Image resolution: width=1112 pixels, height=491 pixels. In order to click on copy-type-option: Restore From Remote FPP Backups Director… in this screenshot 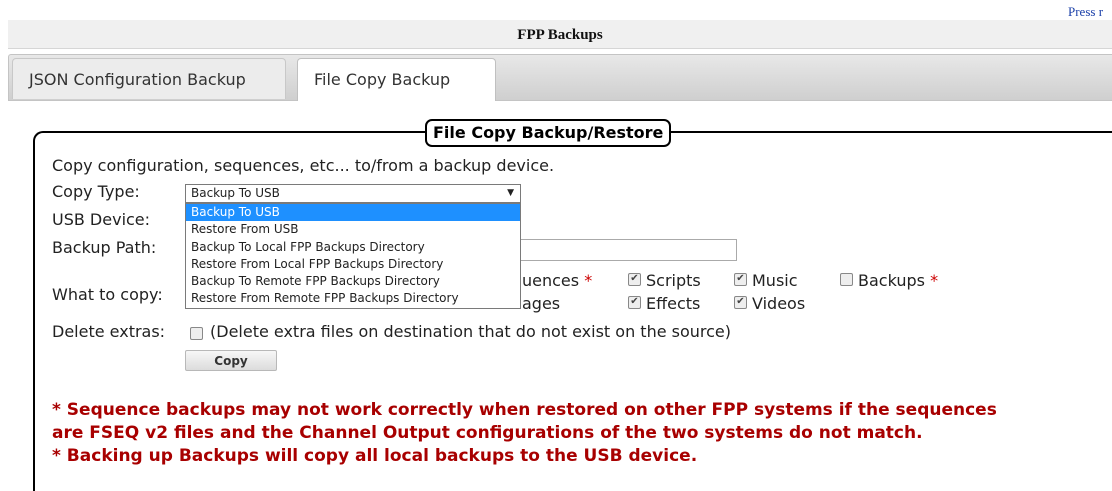, I will do `click(353, 298)`.